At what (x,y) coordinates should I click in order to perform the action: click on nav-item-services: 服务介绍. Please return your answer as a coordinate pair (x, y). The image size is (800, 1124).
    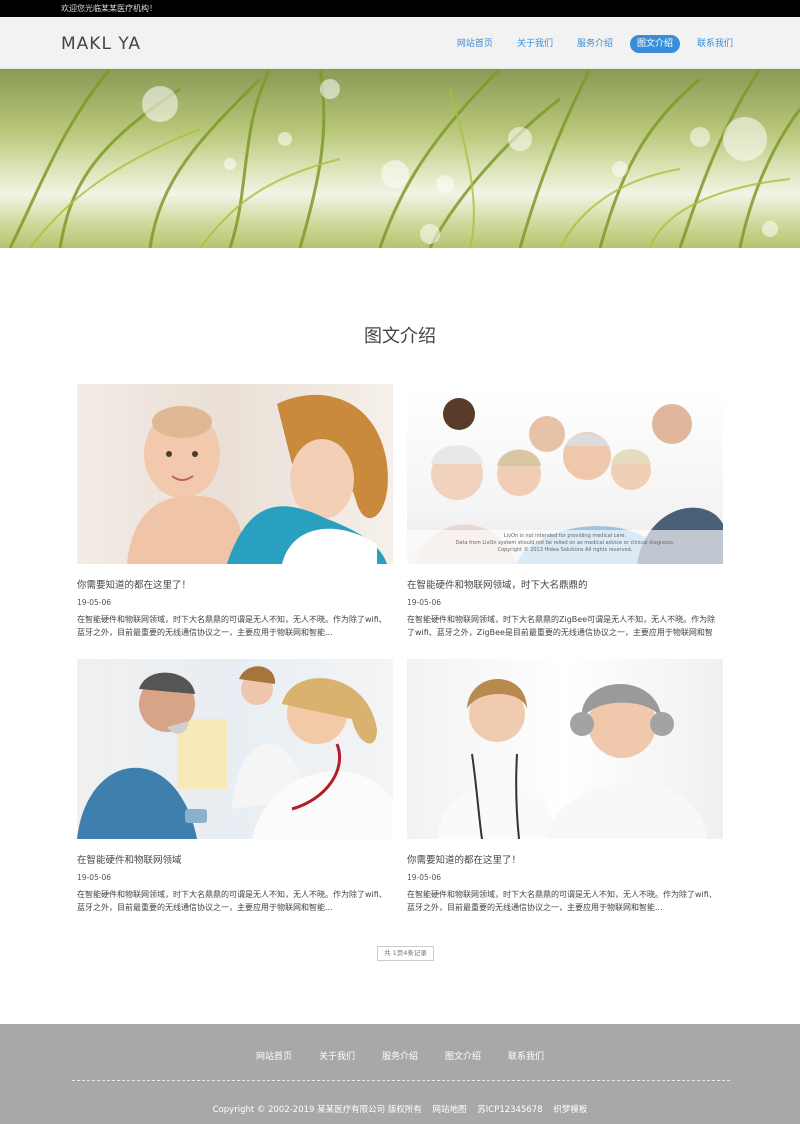
    Looking at the image, I should click on (595, 44).